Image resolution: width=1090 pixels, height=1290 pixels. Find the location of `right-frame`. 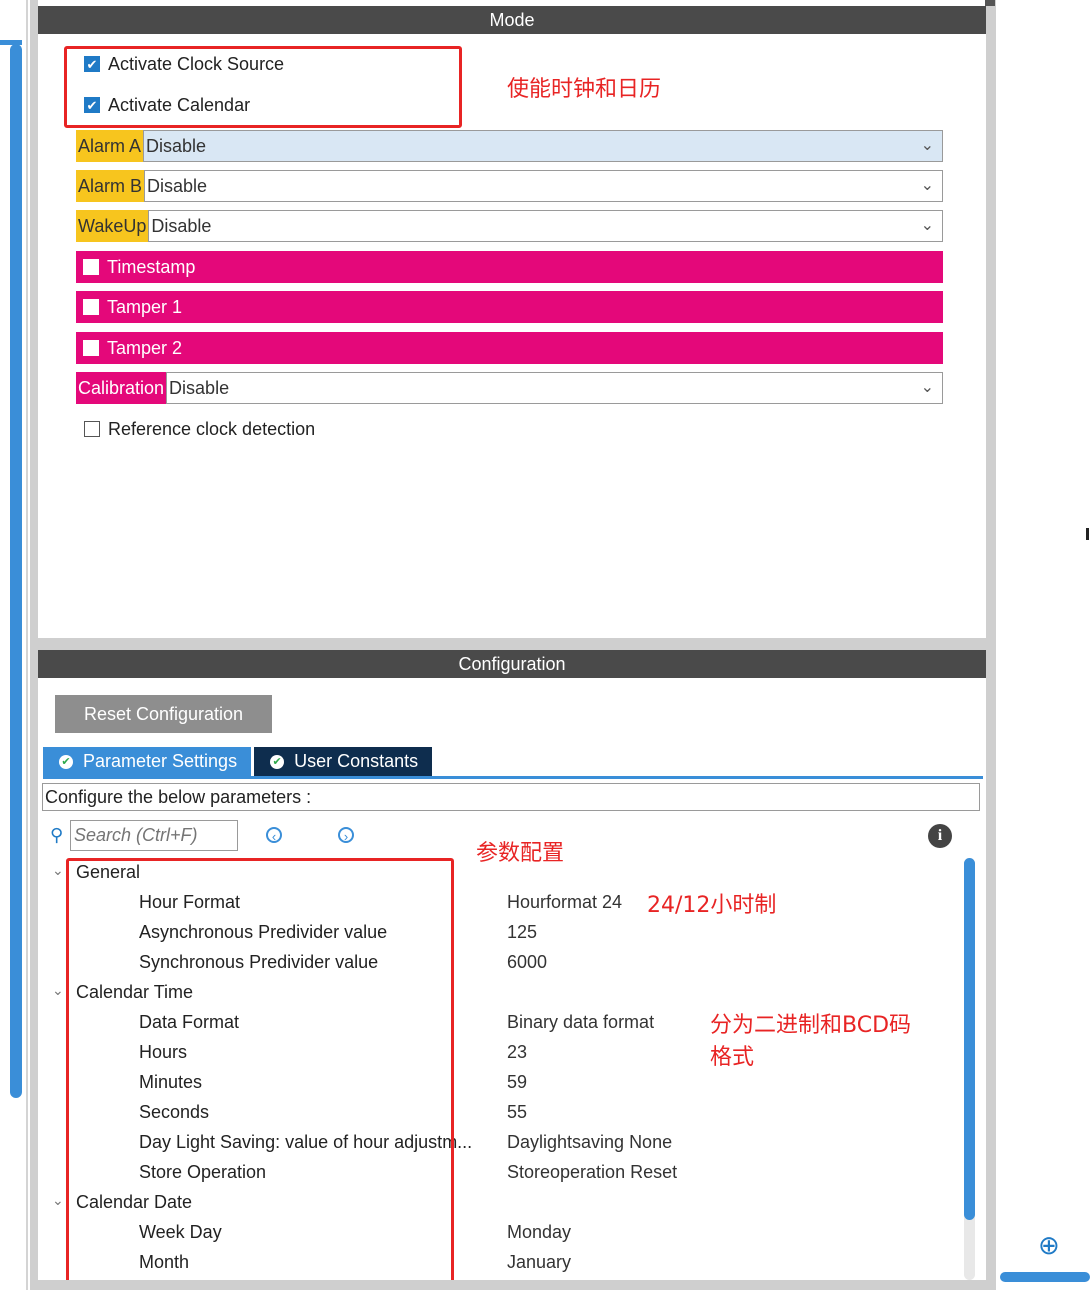

right-frame is located at coordinates (991, 645).